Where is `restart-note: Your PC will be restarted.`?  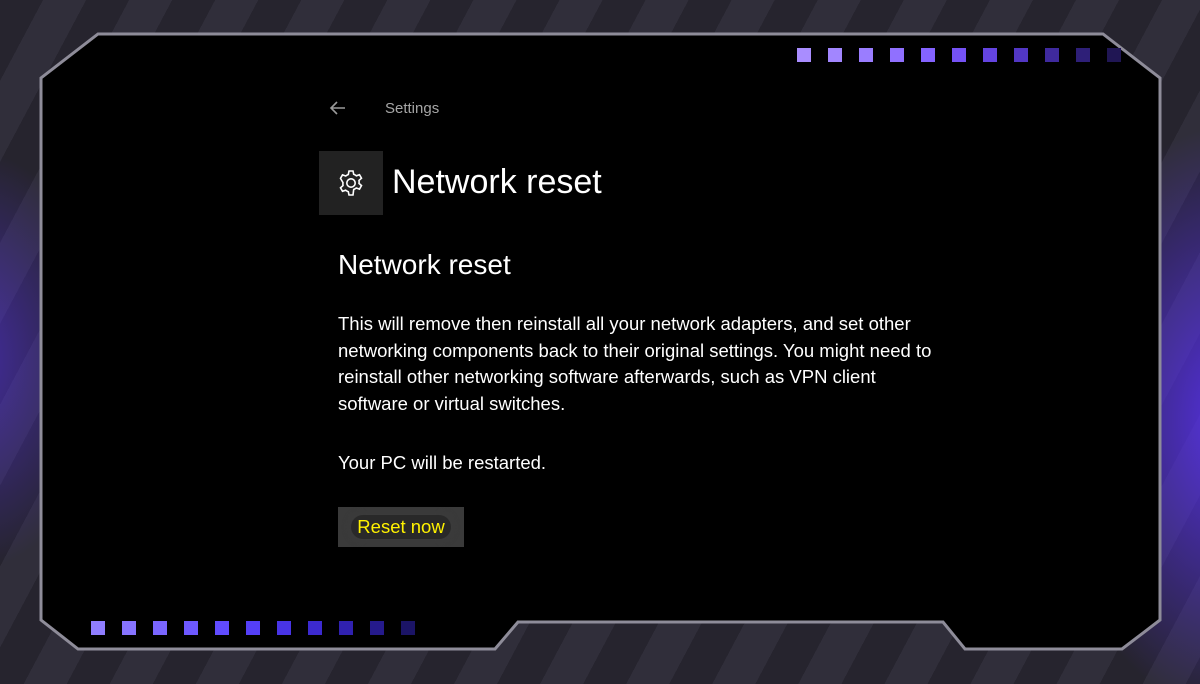
restart-note: Your PC will be restarted. is located at coordinates (442, 462).